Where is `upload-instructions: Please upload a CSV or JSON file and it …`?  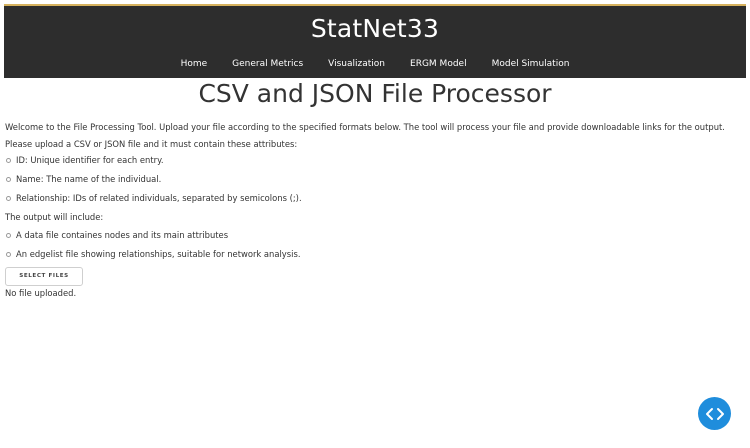
upload-instructions: Please upload a CSV or JSON file and it … is located at coordinates (151, 144).